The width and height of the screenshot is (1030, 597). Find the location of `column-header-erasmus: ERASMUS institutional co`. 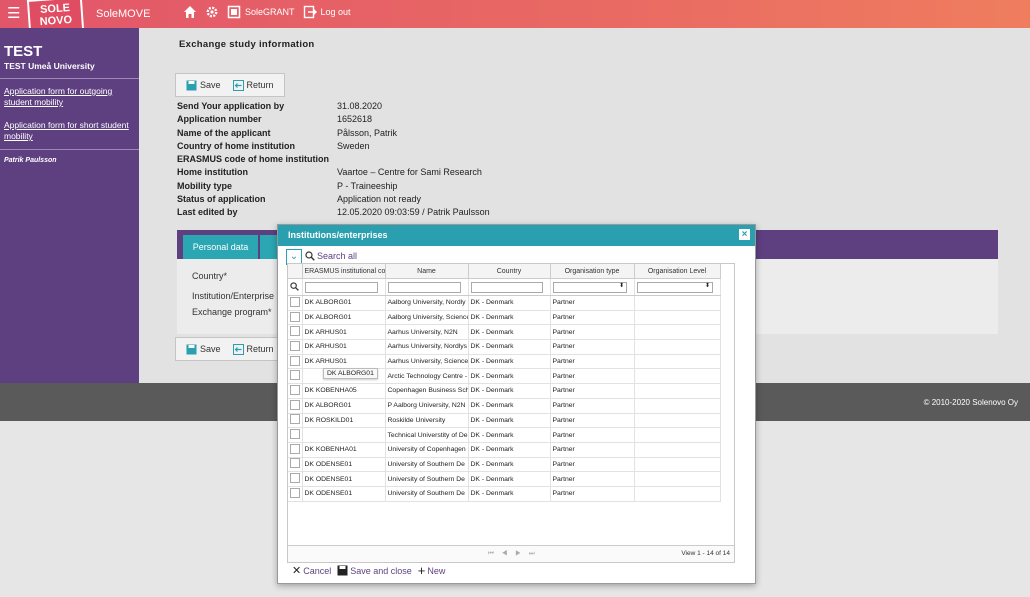

column-header-erasmus: ERASMUS institutional co is located at coordinates (344, 271).